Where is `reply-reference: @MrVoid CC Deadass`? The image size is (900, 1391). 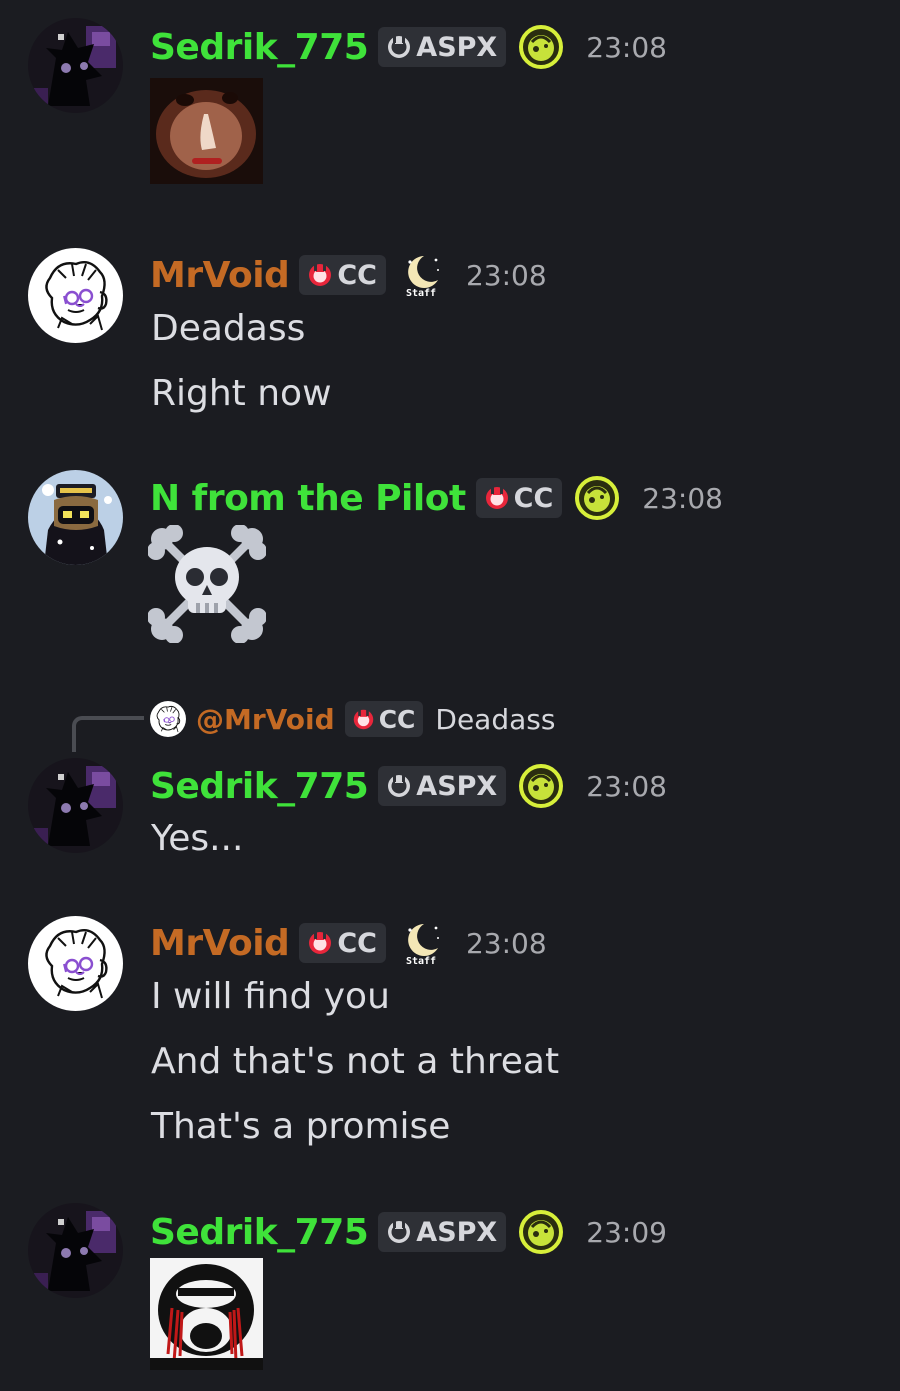
reply-reference: @MrVoid CC Deadass is located at coordinates (352, 719).